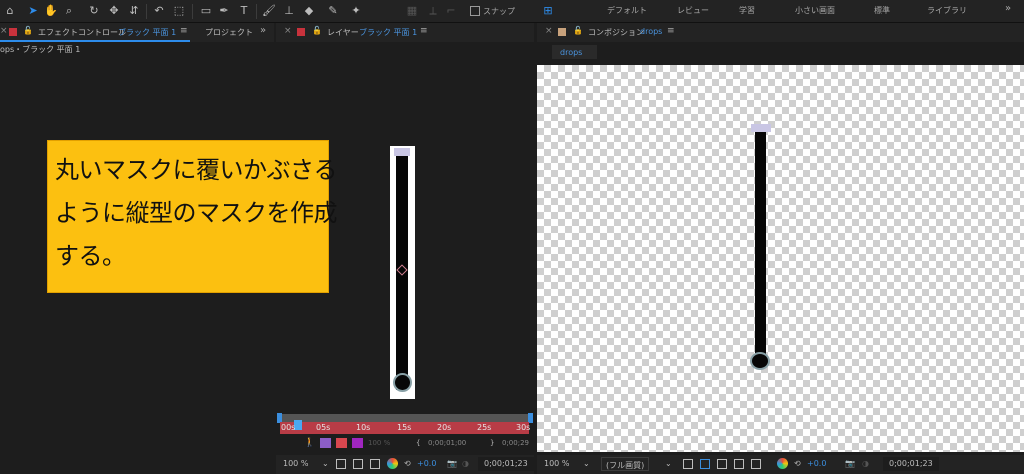 This screenshot has width=1024, height=474. What do you see at coordinates (244, 11) in the screenshot?
I see `text-tool-icon: T` at bounding box center [244, 11].